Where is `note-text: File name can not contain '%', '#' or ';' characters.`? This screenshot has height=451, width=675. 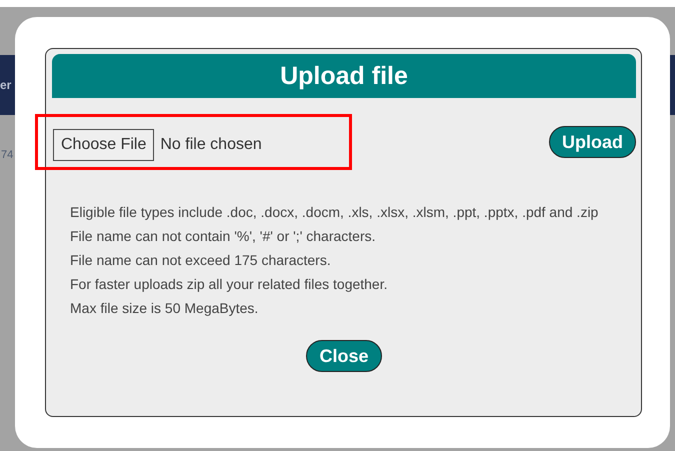
note-text: File name can not contain '%', '#' or ';' characters. is located at coordinates (223, 236).